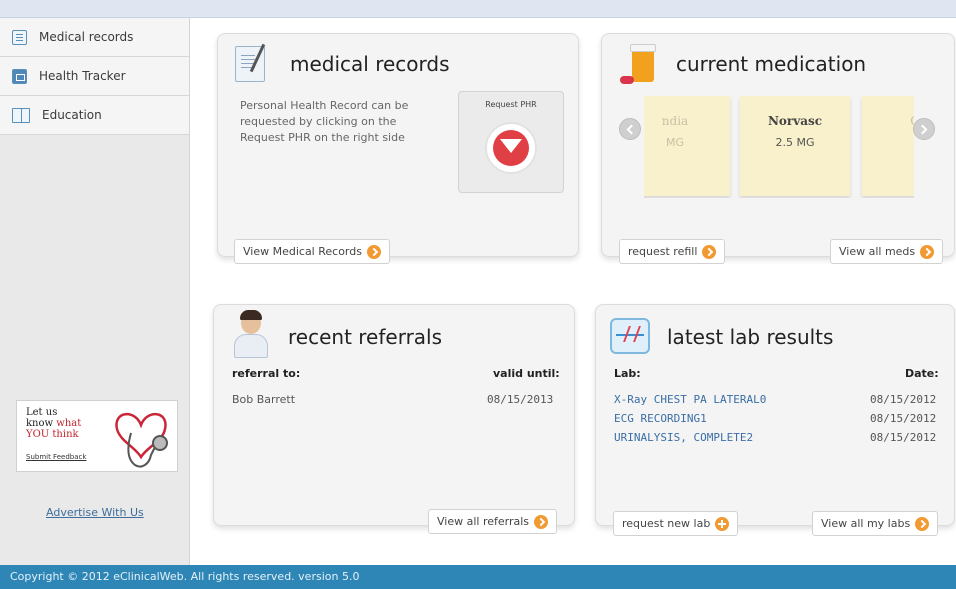 This screenshot has width=956, height=589. I want to click on doctor-icon, so click(251, 334).